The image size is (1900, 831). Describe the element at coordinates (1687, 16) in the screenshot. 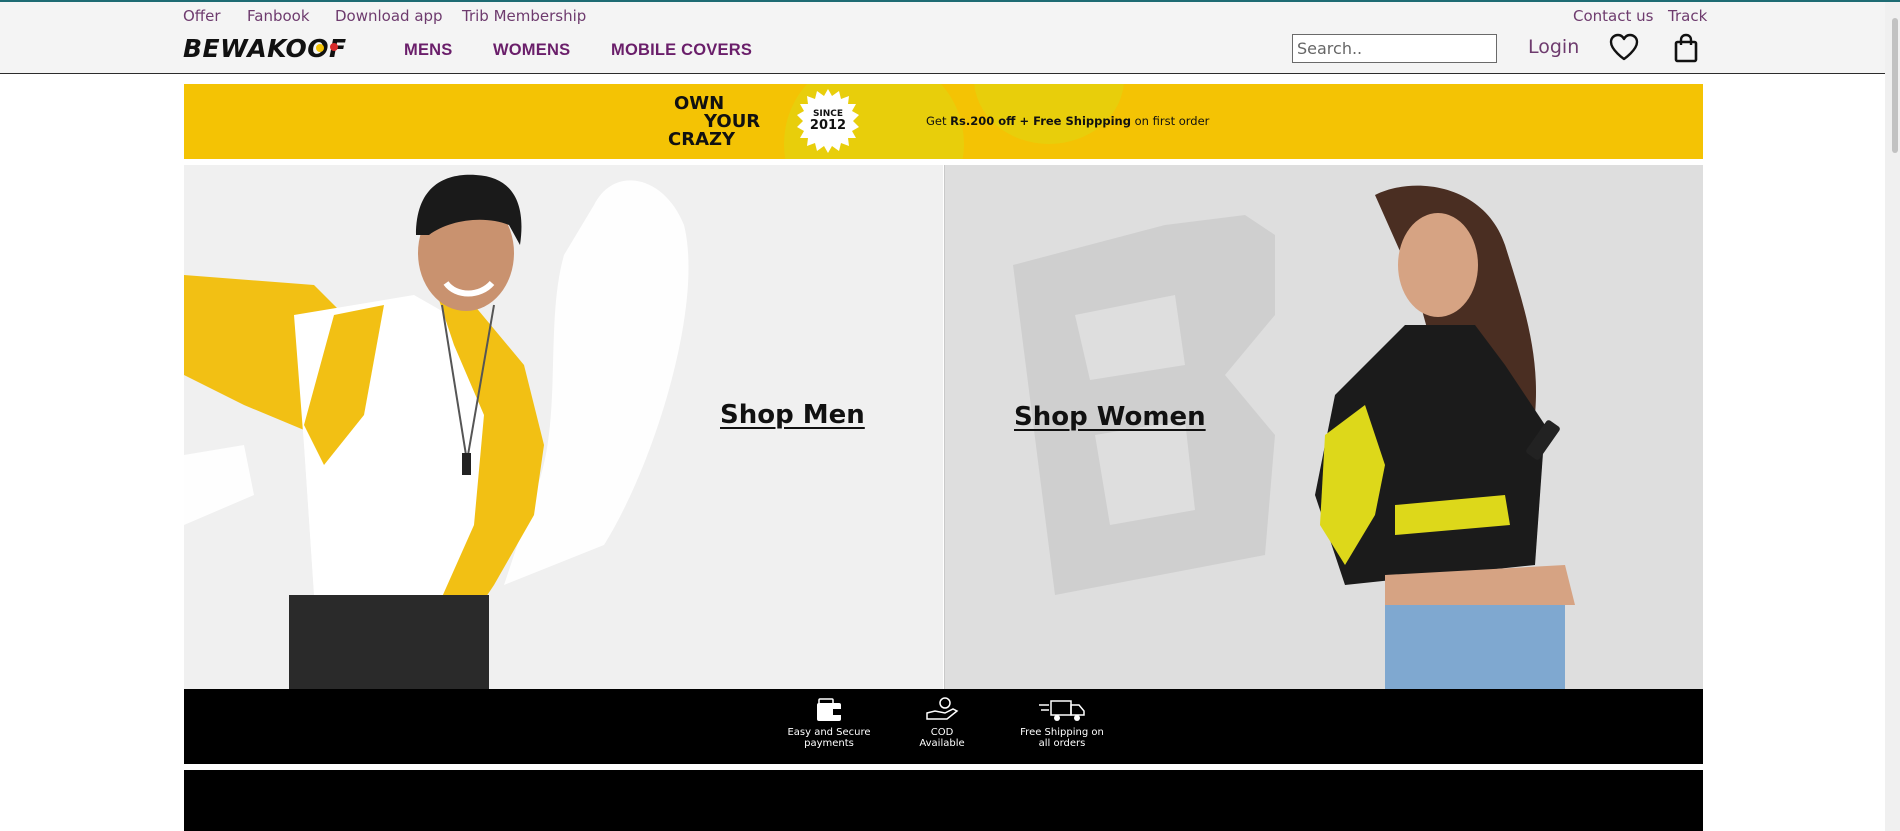

I see `track-link: Track` at that location.